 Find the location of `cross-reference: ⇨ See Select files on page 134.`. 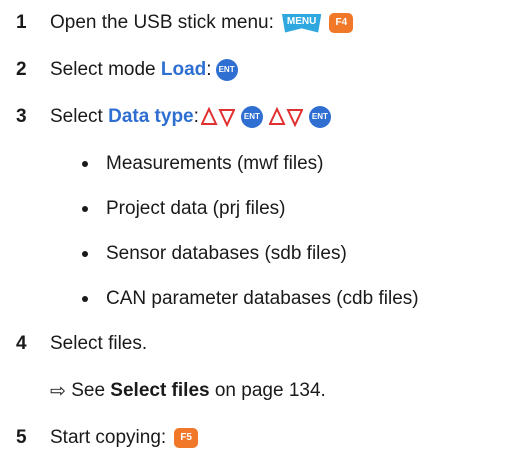

cross-reference: ⇨ See Select files on page 134. is located at coordinates (188, 391).